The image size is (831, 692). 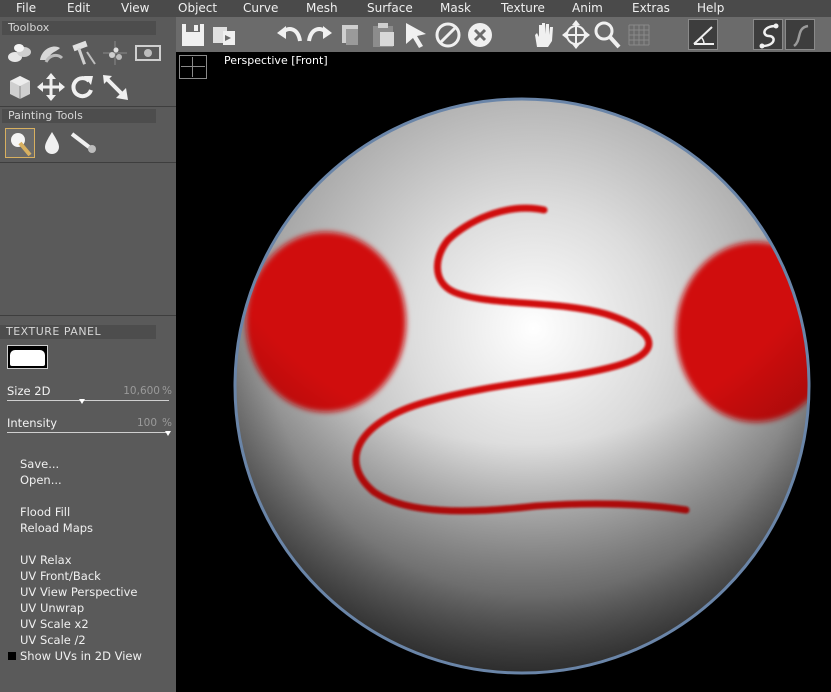 I want to click on drop-icon, so click(x=52, y=143).